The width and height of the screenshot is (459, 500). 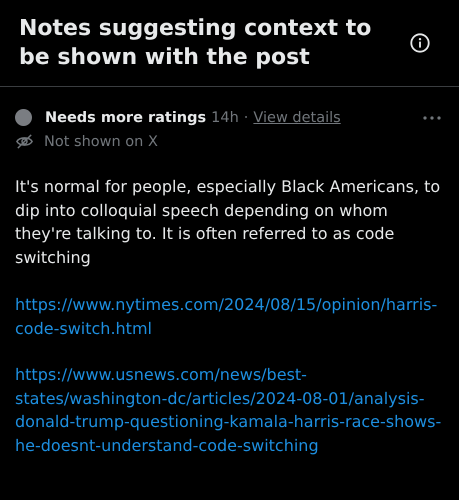 What do you see at coordinates (23, 117) in the screenshot?
I see `status-dot` at bounding box center [23, 117].